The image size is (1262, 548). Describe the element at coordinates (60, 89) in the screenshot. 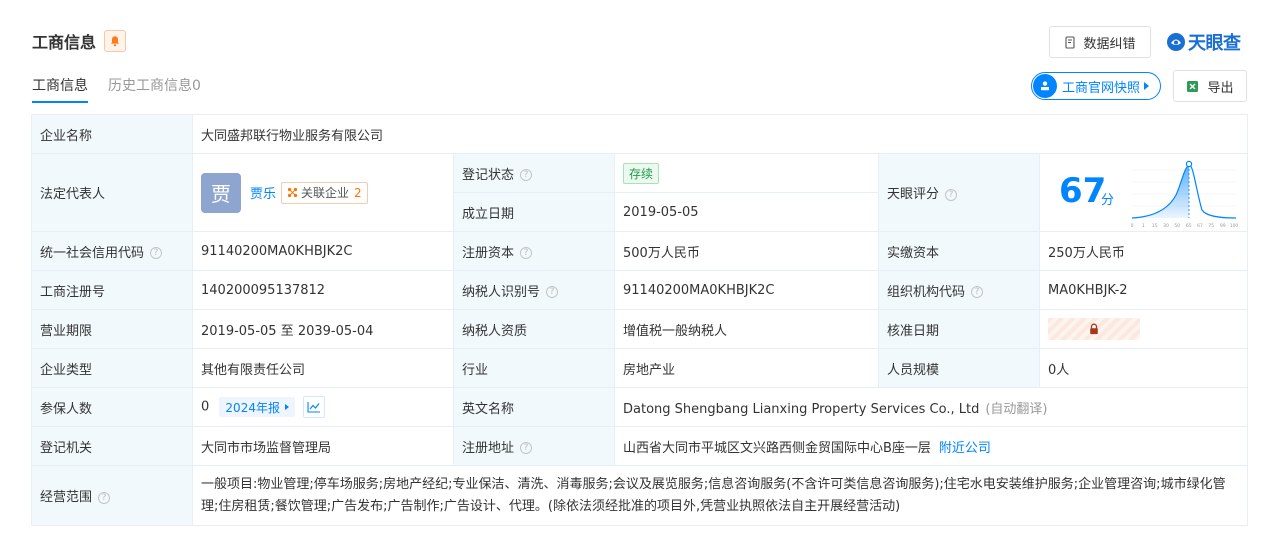

I see `tab-business-info: 工商信息` at that location.